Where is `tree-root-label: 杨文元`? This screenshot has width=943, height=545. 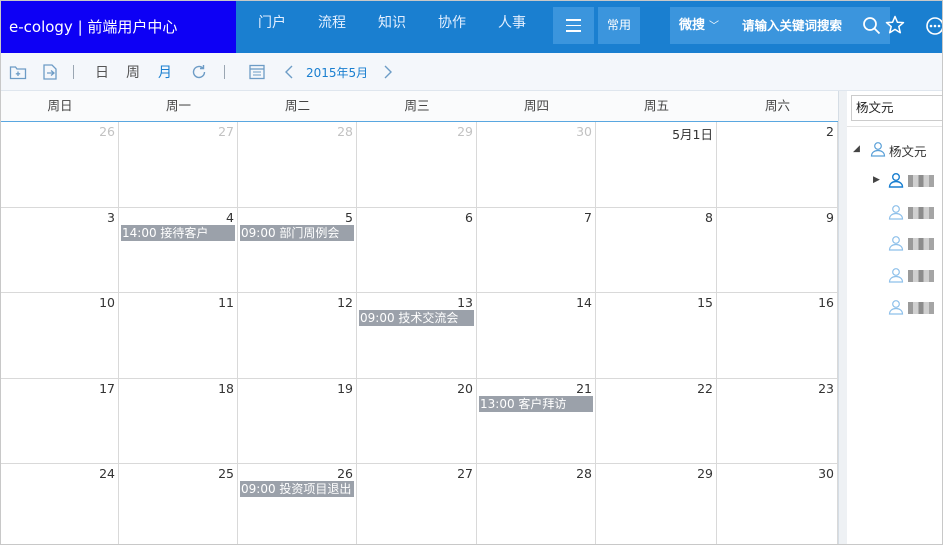
tree-root-label: 杨文元 is located at coordinates (908, 151).